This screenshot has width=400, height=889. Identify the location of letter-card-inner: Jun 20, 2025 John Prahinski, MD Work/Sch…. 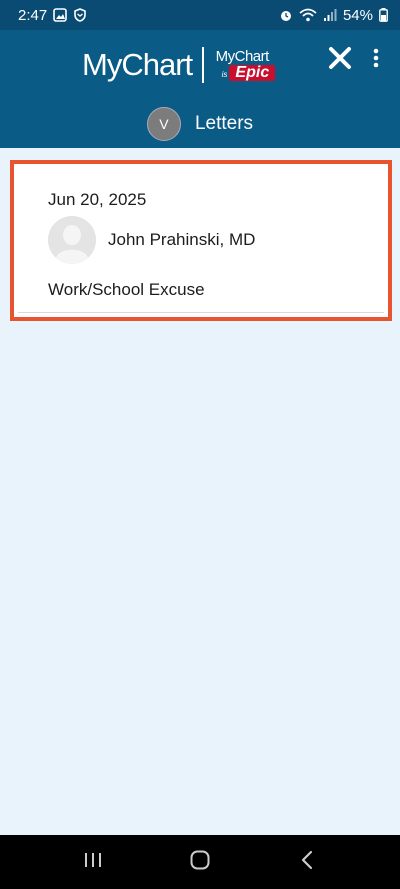
(201, 240).